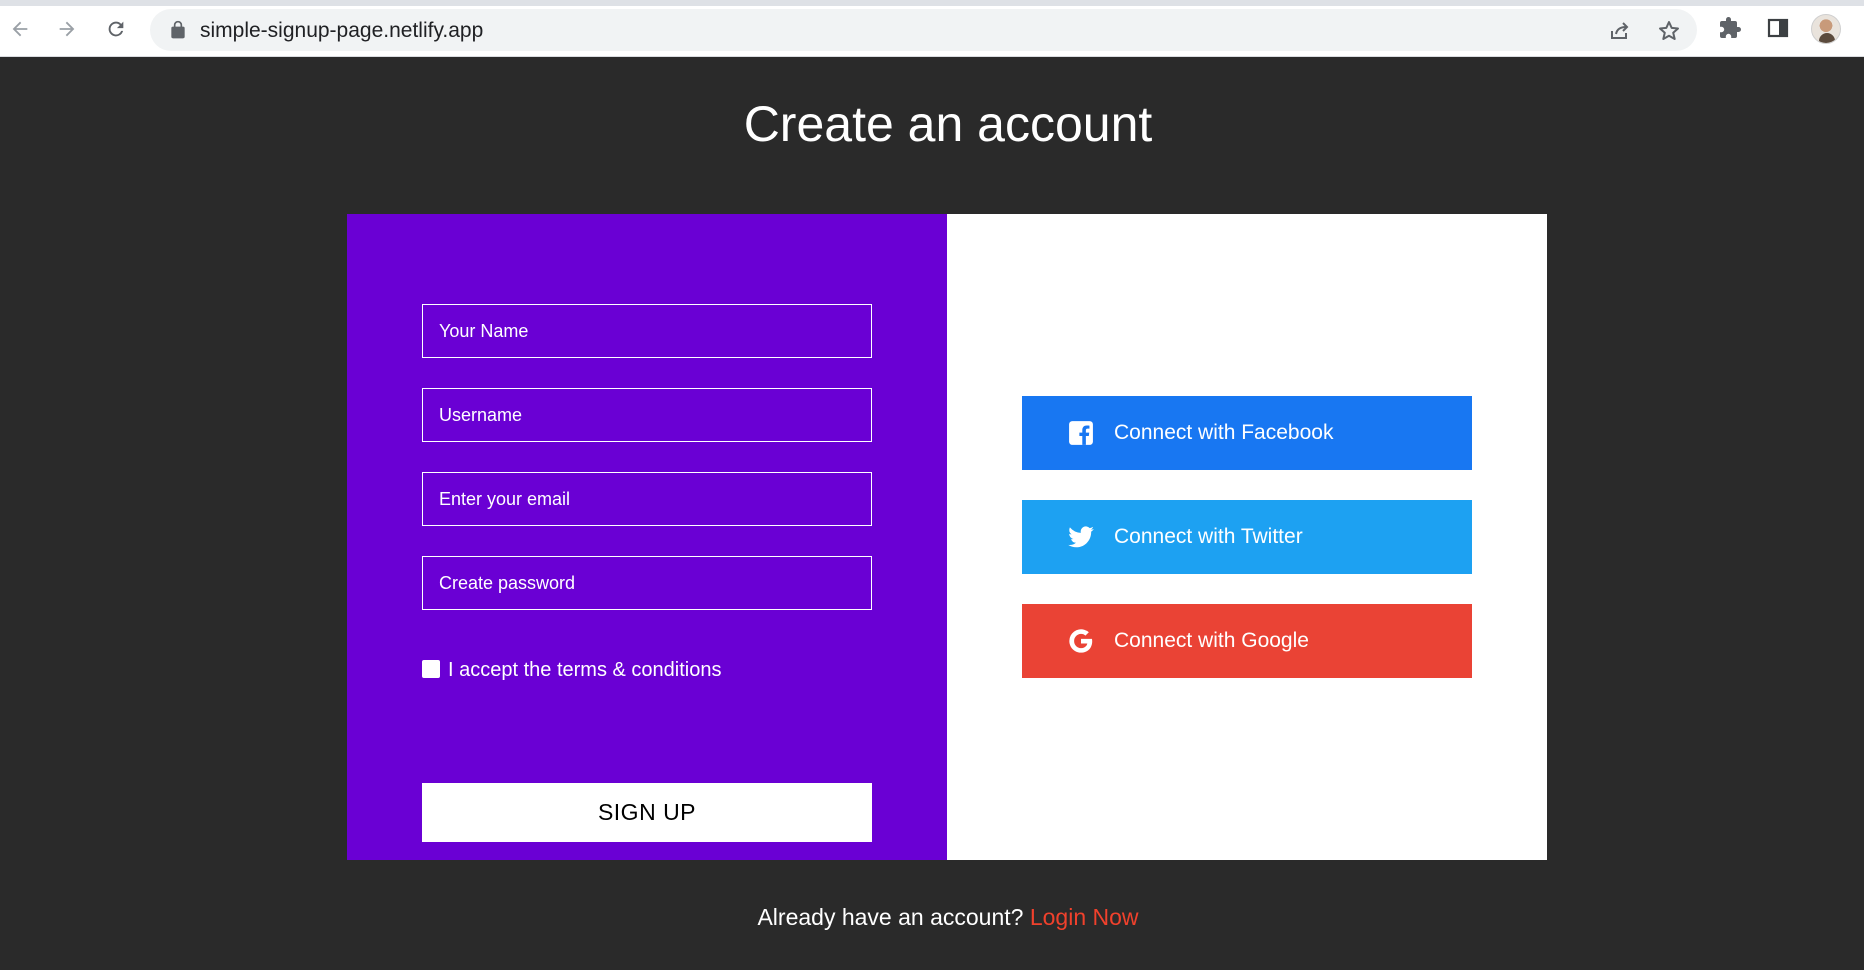 Image resolution: width=1864 pixels, height=970 pixels. Describe the element at coordinates (1208, 536) in the screenshot. I see `twitter-button-label: Connect with Twitter` at that location.